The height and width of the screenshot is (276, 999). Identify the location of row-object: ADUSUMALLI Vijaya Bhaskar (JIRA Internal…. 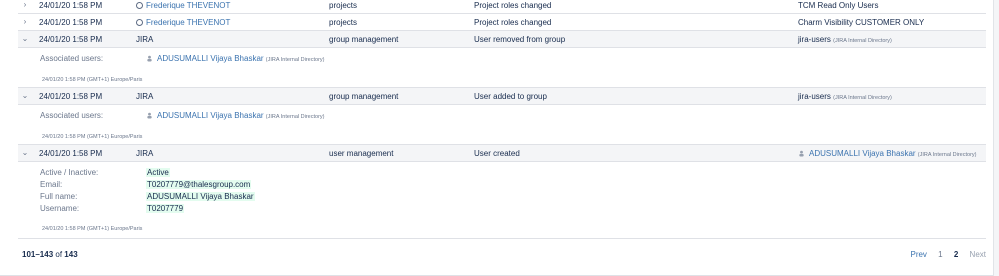
(887, 154).